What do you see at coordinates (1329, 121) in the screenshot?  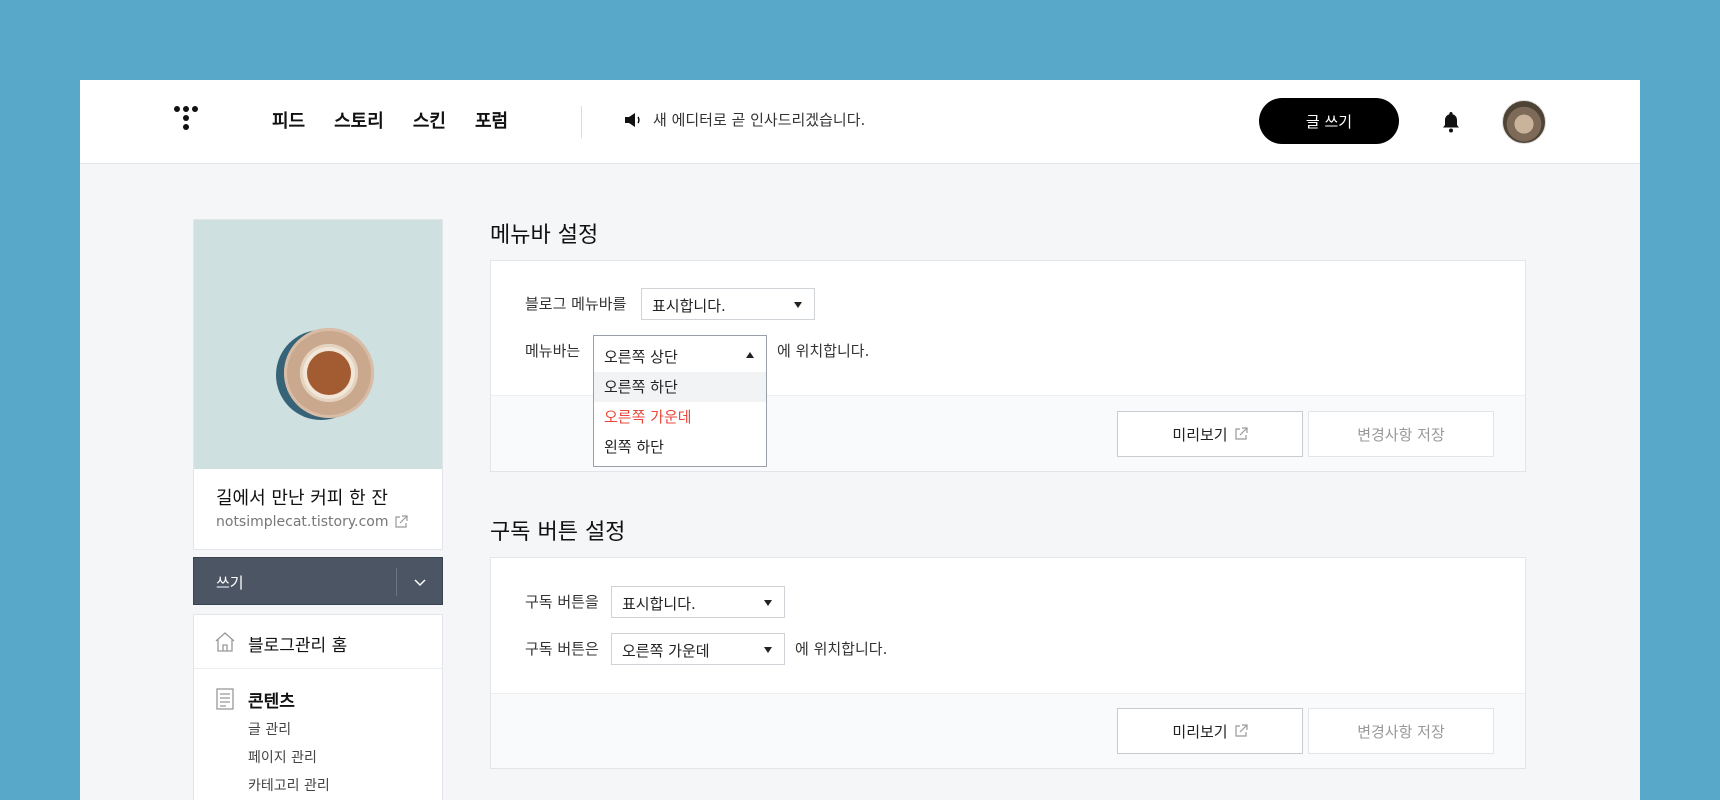 I see `write-post-button: 글 쓰기` at bounding box center [1329, 121].